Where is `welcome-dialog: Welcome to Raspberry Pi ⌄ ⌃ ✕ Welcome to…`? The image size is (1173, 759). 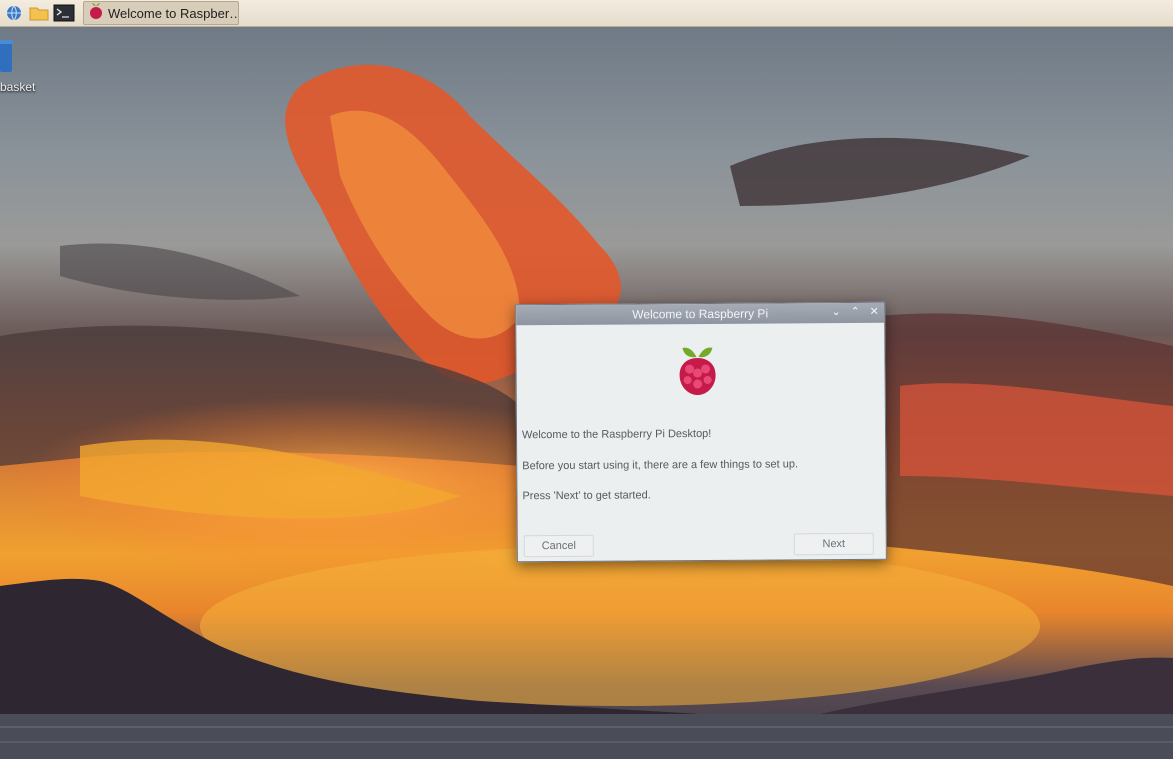 welcome-dialog: Welcome to Raspberry Pi ⌄ ⌃ ✕ Welcome to… is located at coordinates (701, 432).